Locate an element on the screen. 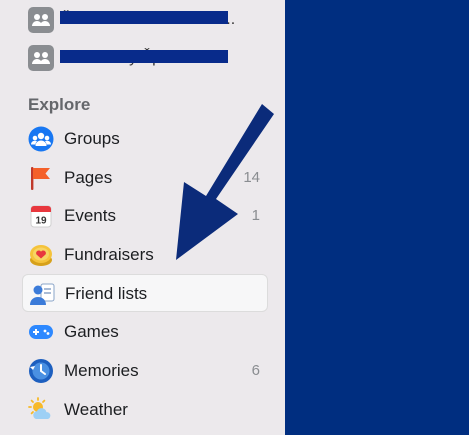 Image resolution: width=469 pixels, height=435 pixels. section-title-explore: Explore is located at coordinates (59, 104).